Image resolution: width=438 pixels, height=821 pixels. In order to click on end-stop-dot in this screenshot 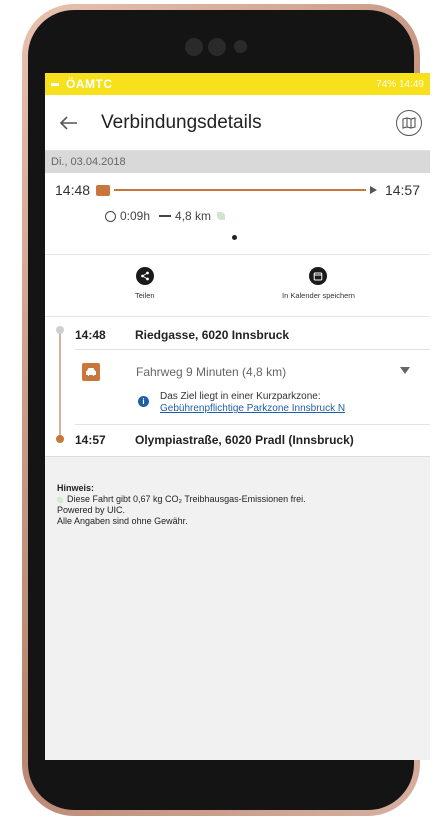, I will do `click(60, 439)`.